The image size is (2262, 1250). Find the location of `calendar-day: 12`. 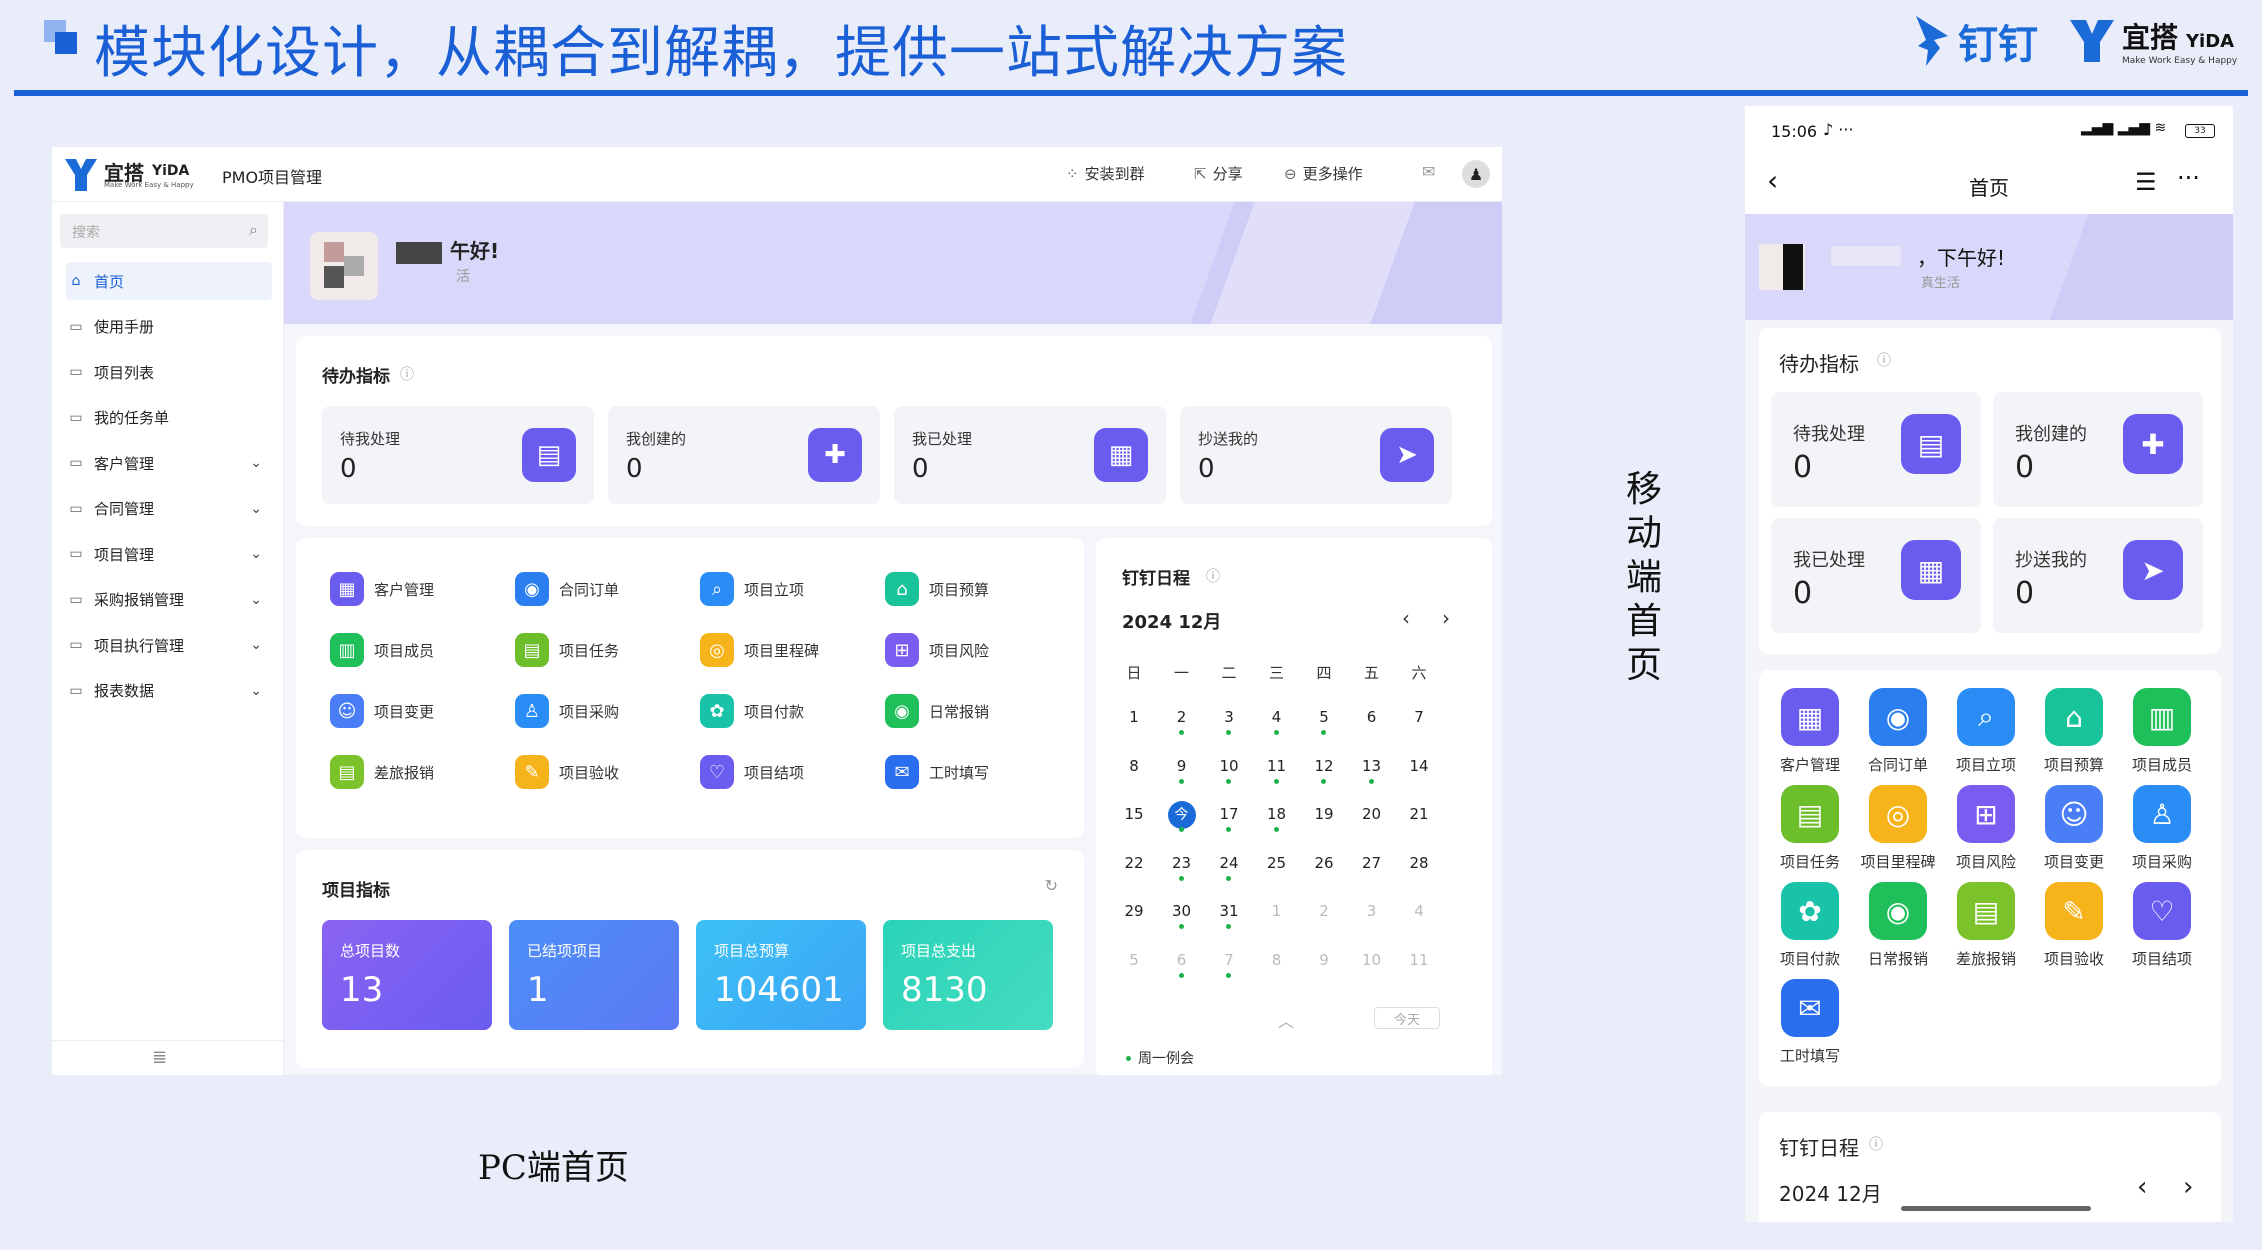

calendar-day: 12 is located at coordinates (1324, 766).